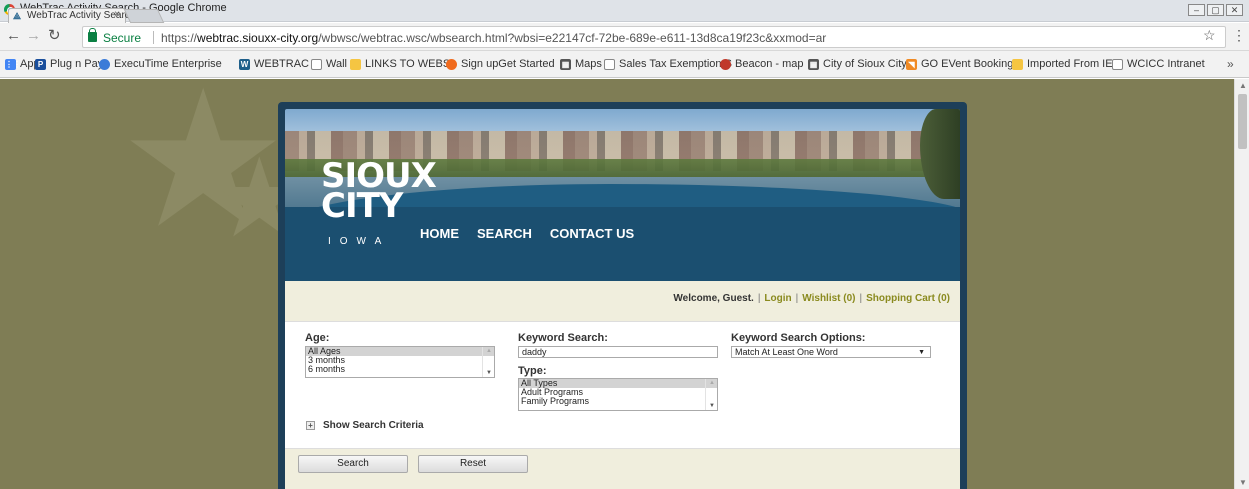 The height and width of the screenshot is (489, 1249). I want to click on age-option: 6 months, so click(400, 369).